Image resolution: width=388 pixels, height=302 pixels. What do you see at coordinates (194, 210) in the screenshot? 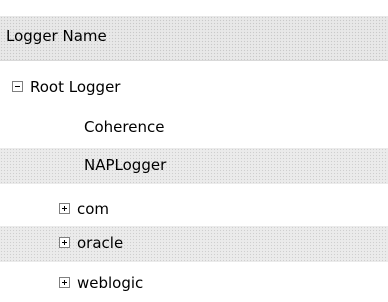
I see `tree-row-com: com` at bounding box center [194, 210].